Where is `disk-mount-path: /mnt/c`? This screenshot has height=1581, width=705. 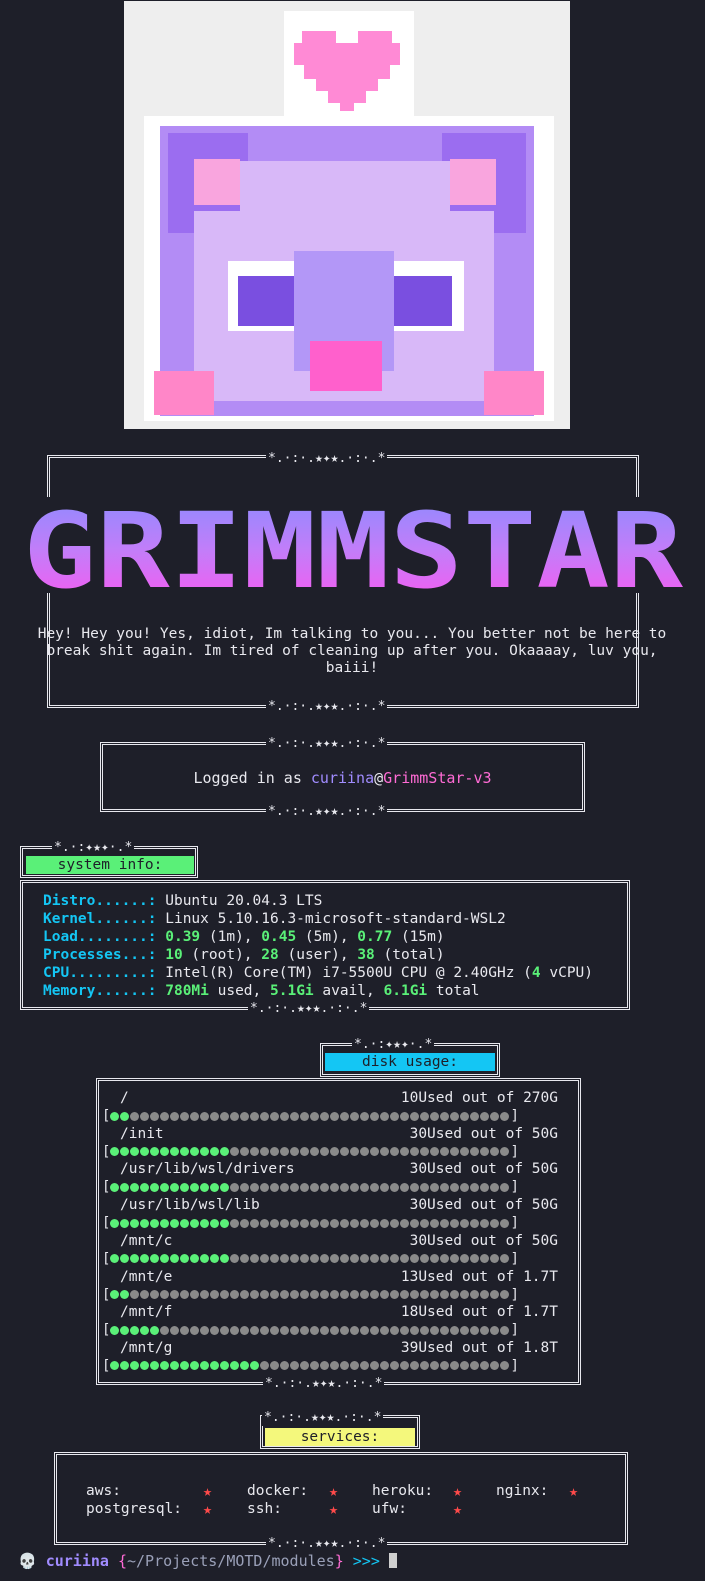
disk-mount-path: /mnt/c is located at coordinates (146, 1240).